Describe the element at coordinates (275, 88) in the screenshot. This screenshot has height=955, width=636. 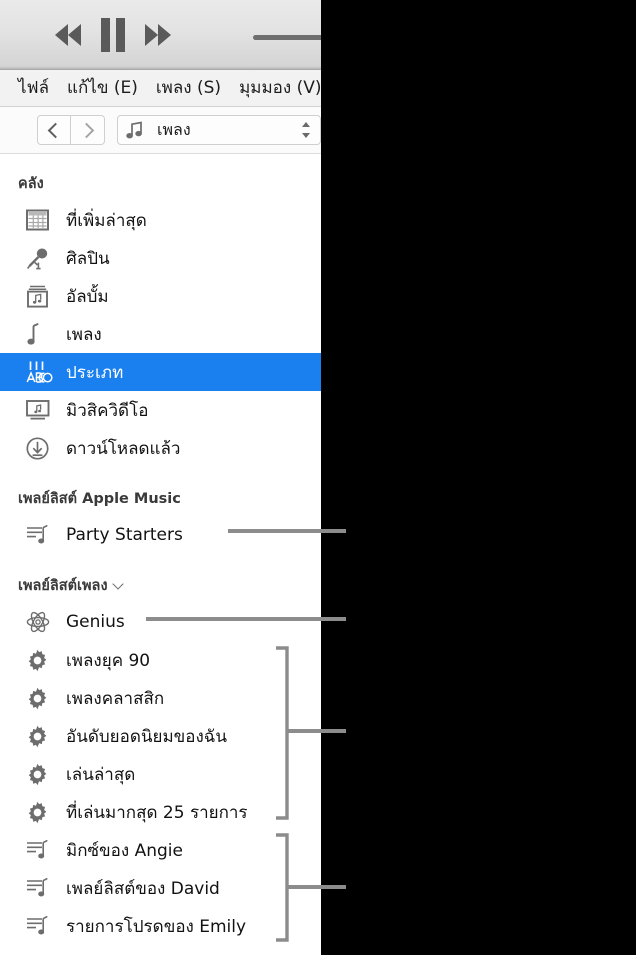
I see `menu-item-view: มุมมอง (V)` at that location.